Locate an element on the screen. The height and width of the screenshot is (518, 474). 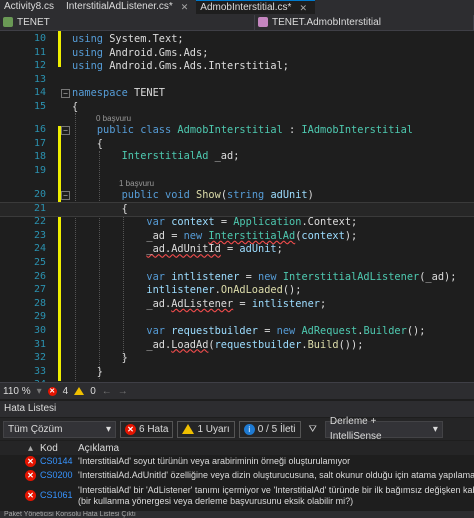
build-filter-dropdown: Derleme + IntelliSense ▾ is located at coordinates (383, 429).